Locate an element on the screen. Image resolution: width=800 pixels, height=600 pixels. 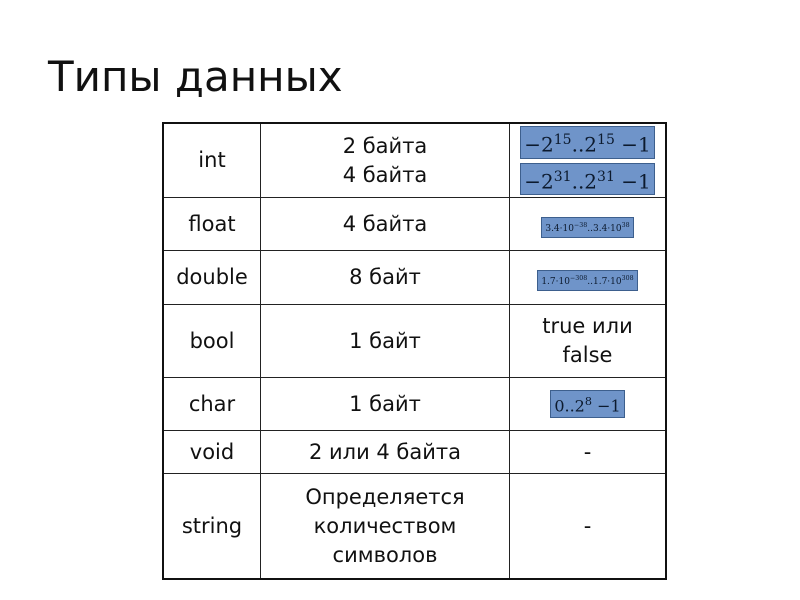
range-formula: 0..28 −1 is located at coordinates (587, 403).